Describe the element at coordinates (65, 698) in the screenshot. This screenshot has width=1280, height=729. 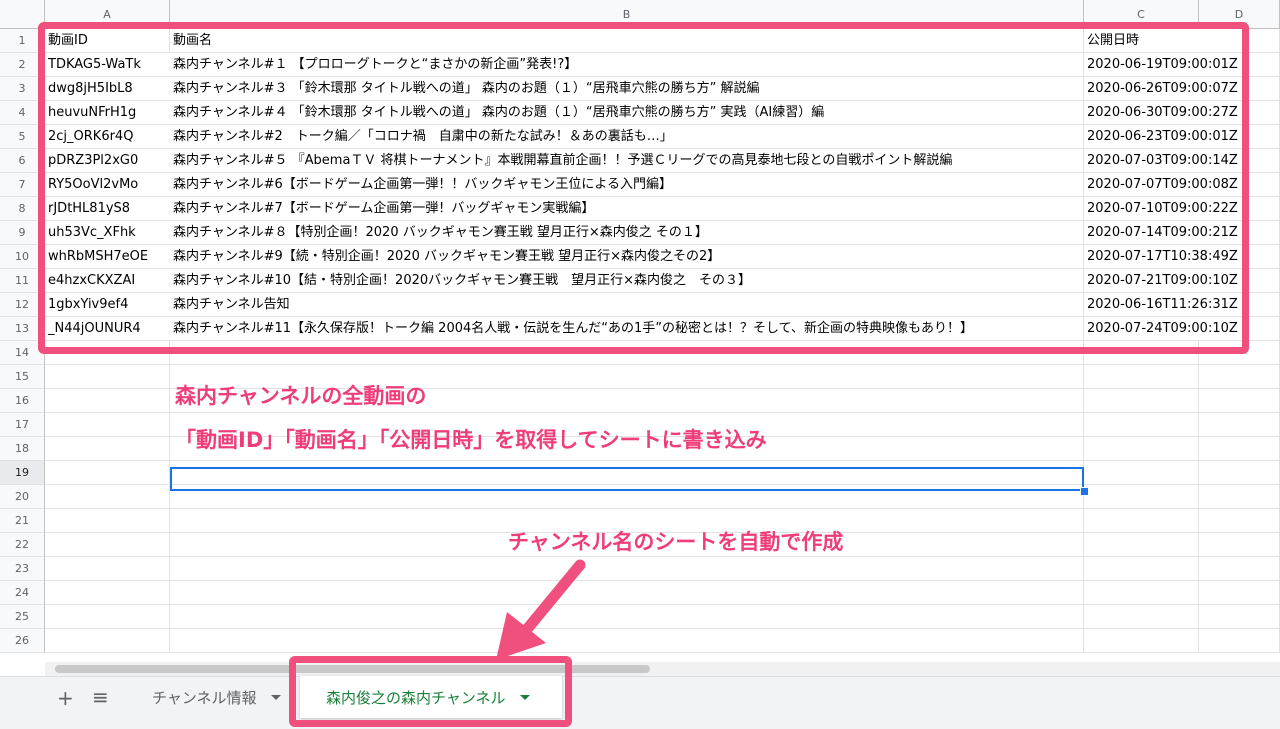
I see `add-sheet-button: +` at that location.